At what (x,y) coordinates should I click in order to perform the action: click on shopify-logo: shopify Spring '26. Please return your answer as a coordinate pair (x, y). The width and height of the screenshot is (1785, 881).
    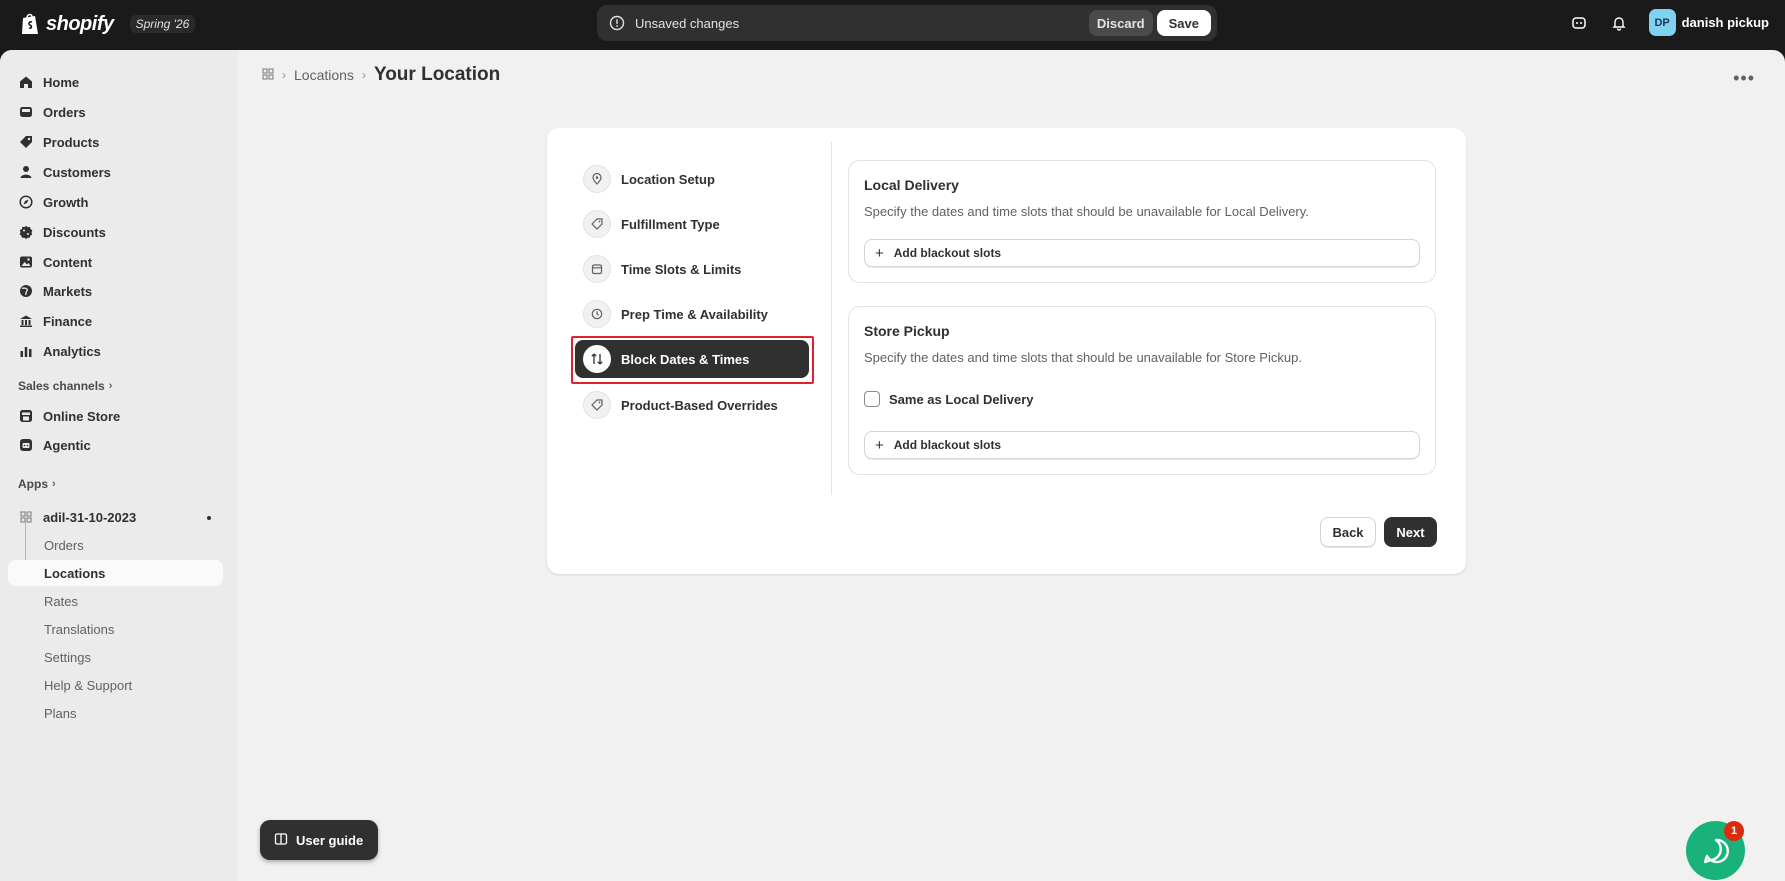
    Looking at the image, I should click on (108, 24).